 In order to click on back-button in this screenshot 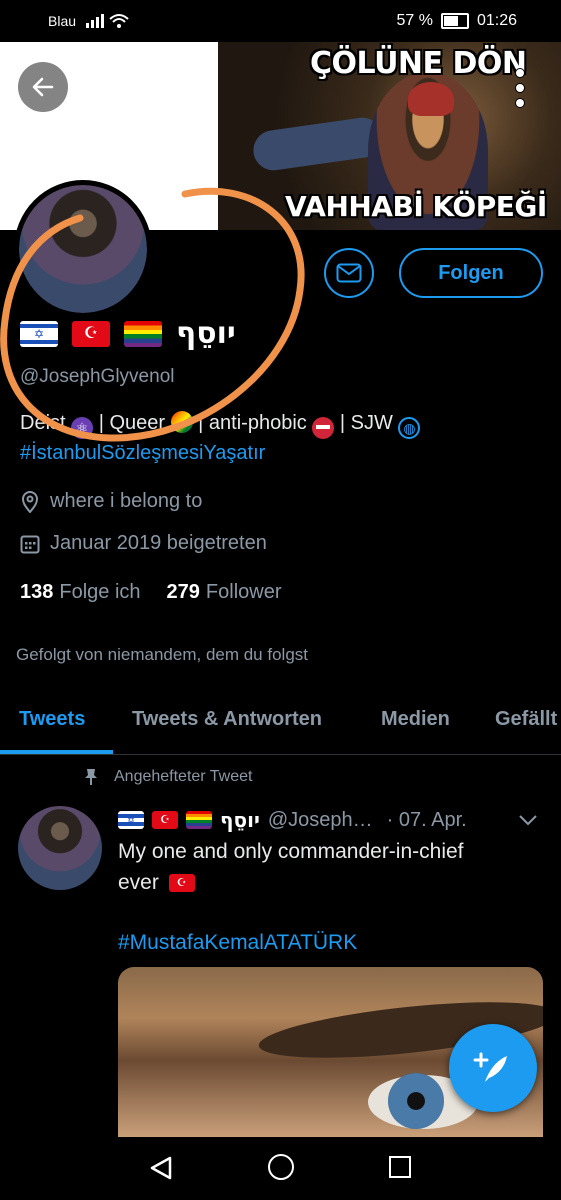, I will do `click(43, 87)`.